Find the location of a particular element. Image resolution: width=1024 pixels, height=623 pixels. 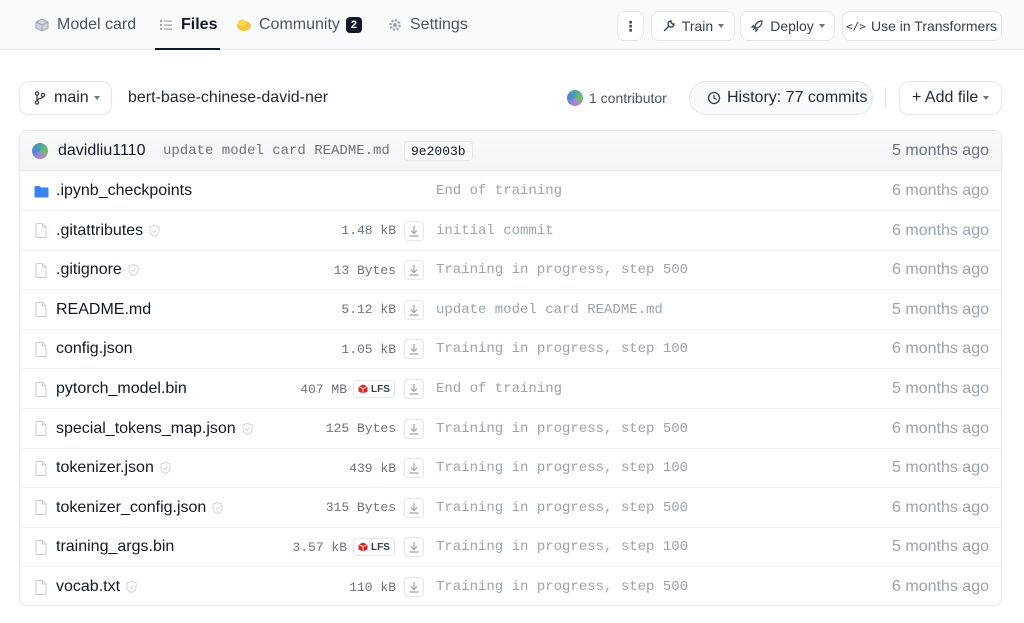

file-name-link: .gitattributes is located at coordinates (108, 231).